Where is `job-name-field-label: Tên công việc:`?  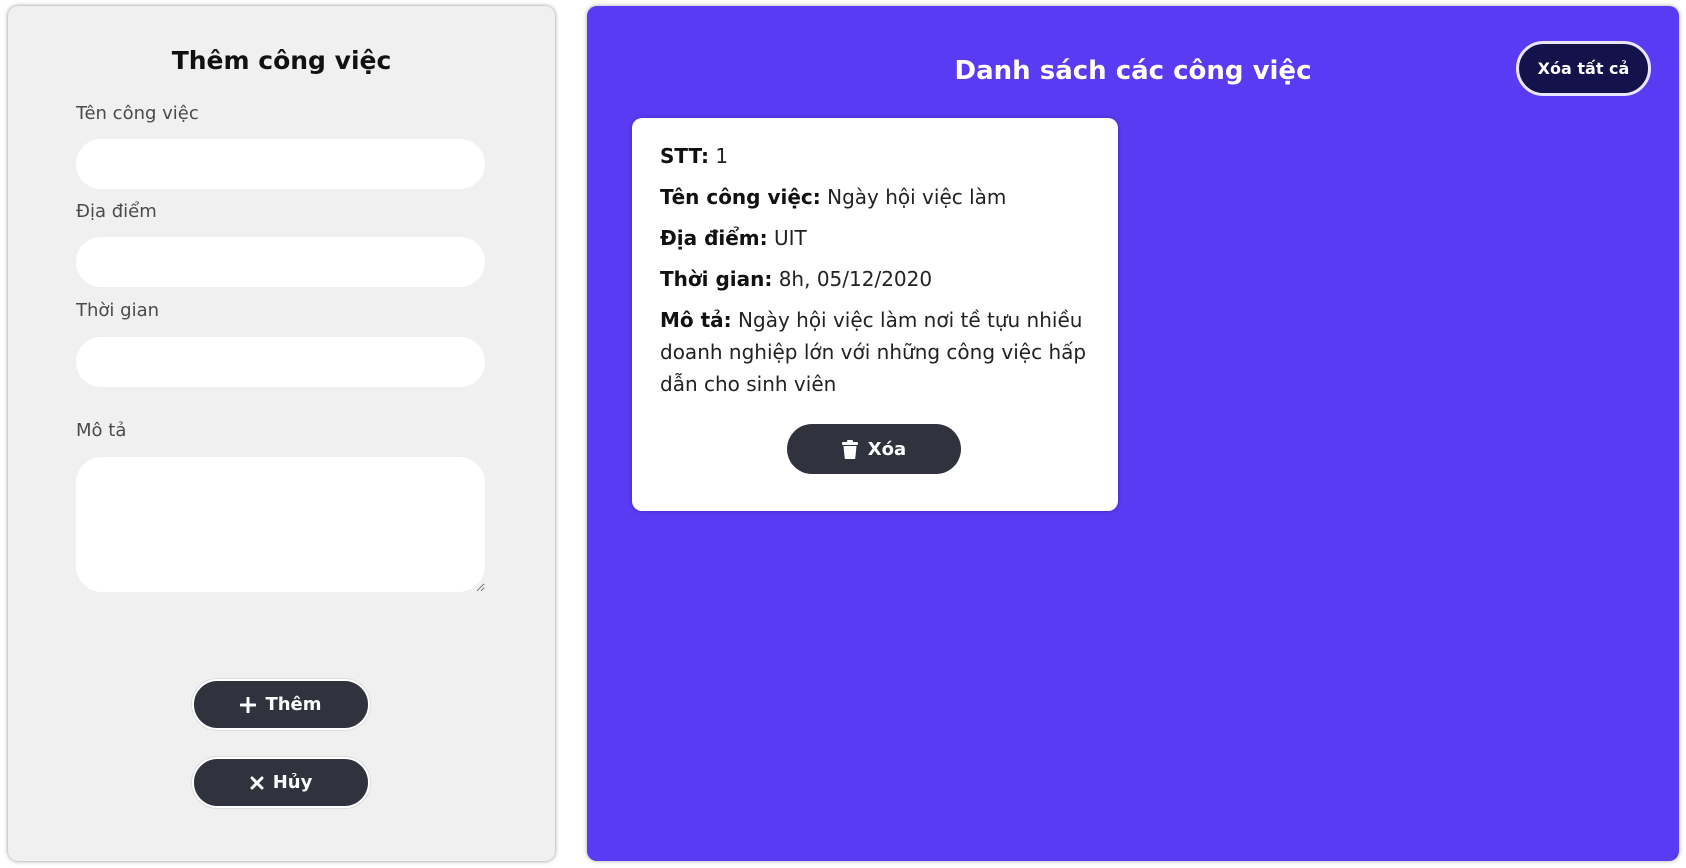 job-name-field-label: Tên công việc: is located at coordinates (740, 197).